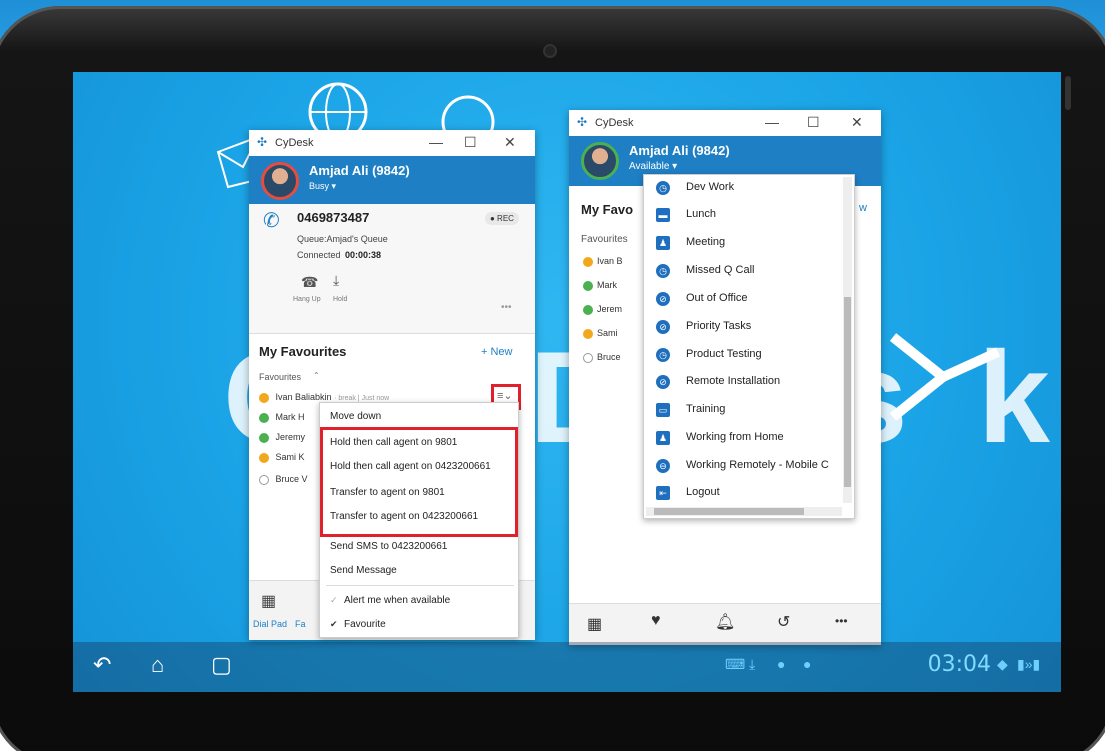 The height and width of the screenshot is (751, 1105). I want to click on favourite-item: Bruce, so click(602, 359).